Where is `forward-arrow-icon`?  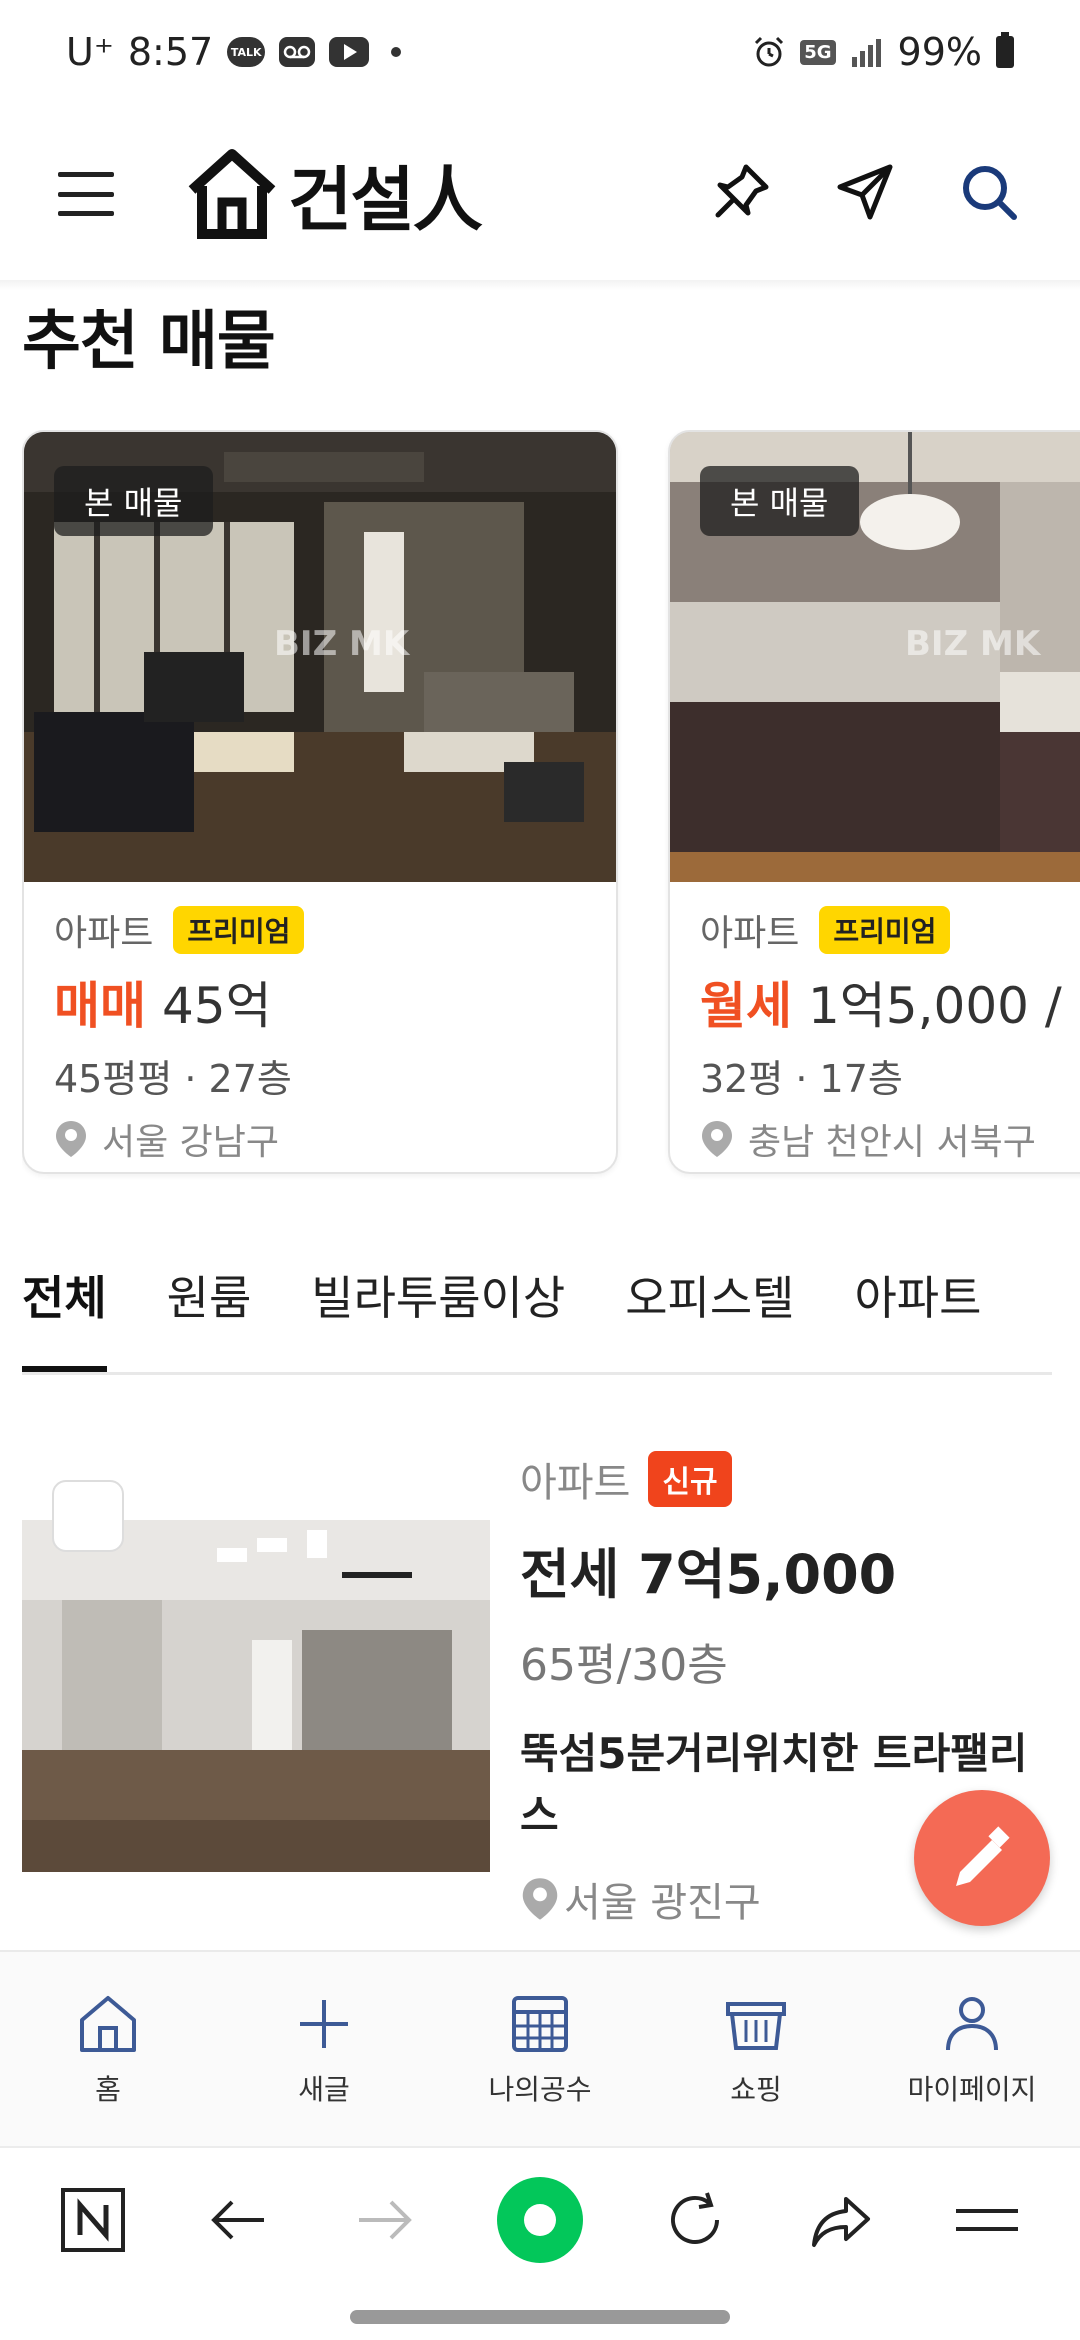
forward-arrow-icon is located at coordinates (384, 2222).